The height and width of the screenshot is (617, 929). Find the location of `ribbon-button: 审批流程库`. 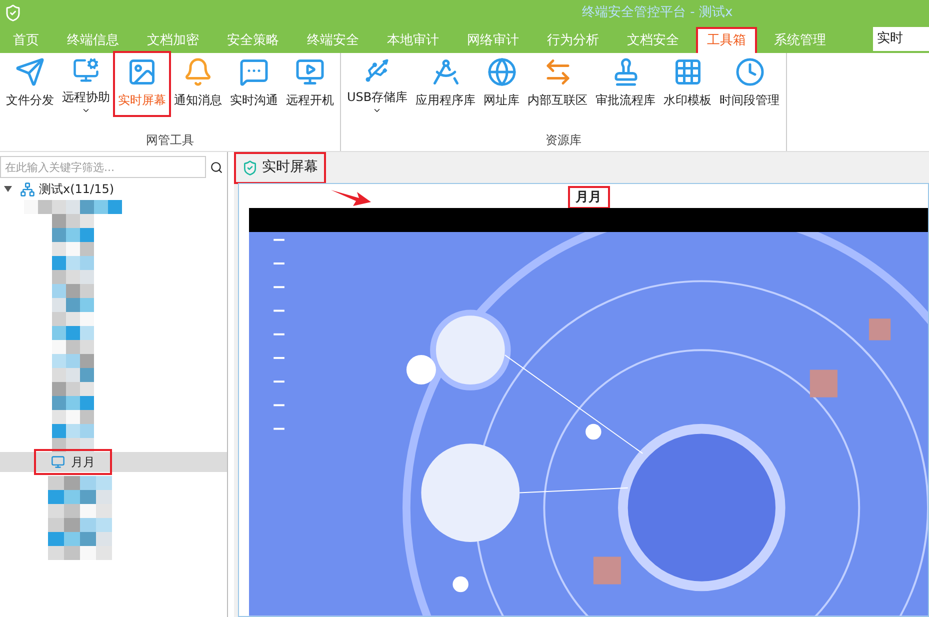

ribbon-button: 审批流程库 is located at coordinates (625, 84).